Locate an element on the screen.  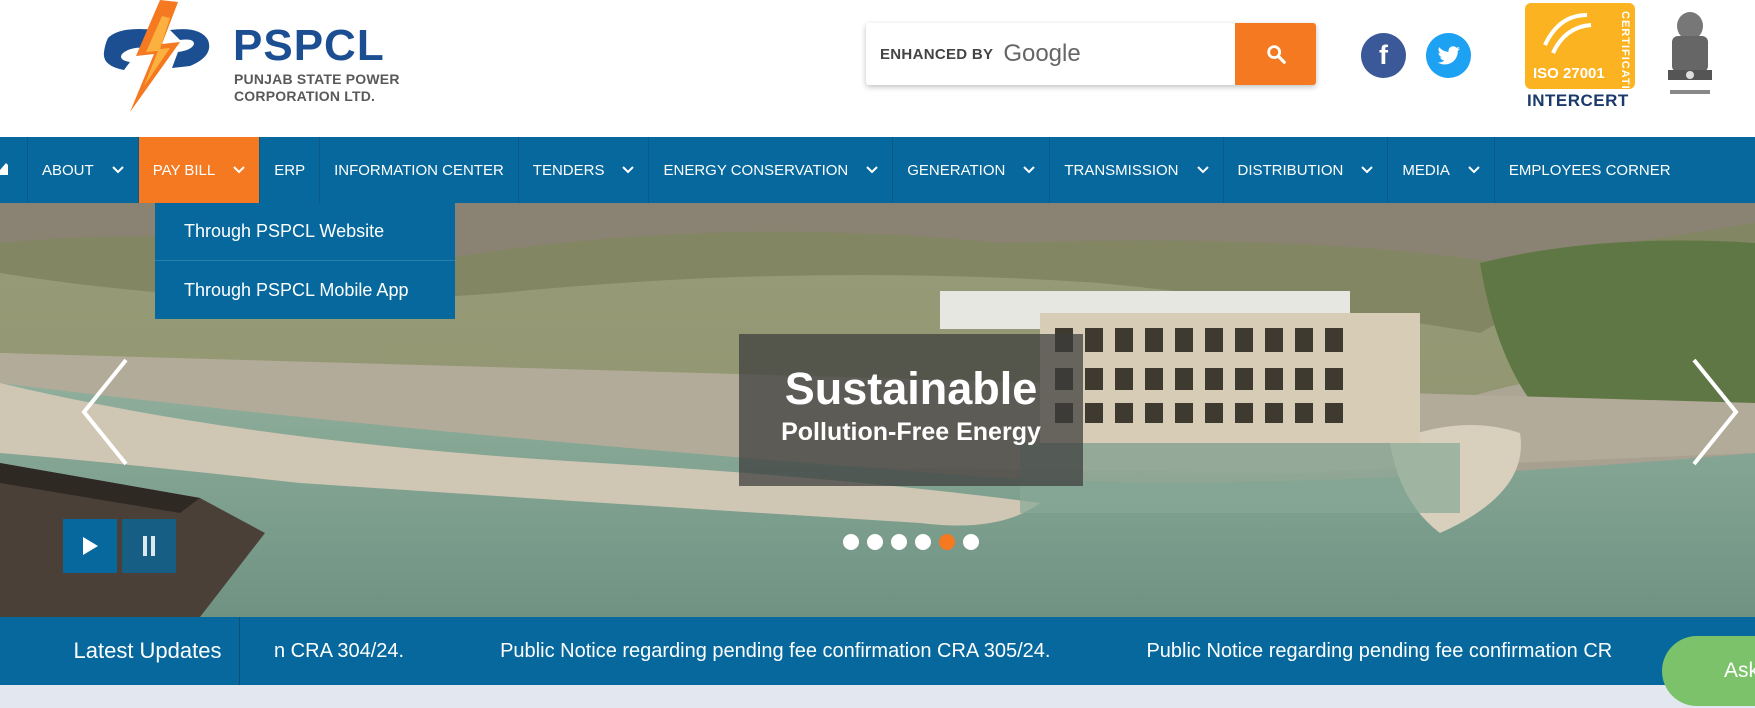
nav-pay-bill: PAY BILL is located at coordinates (199, 170).